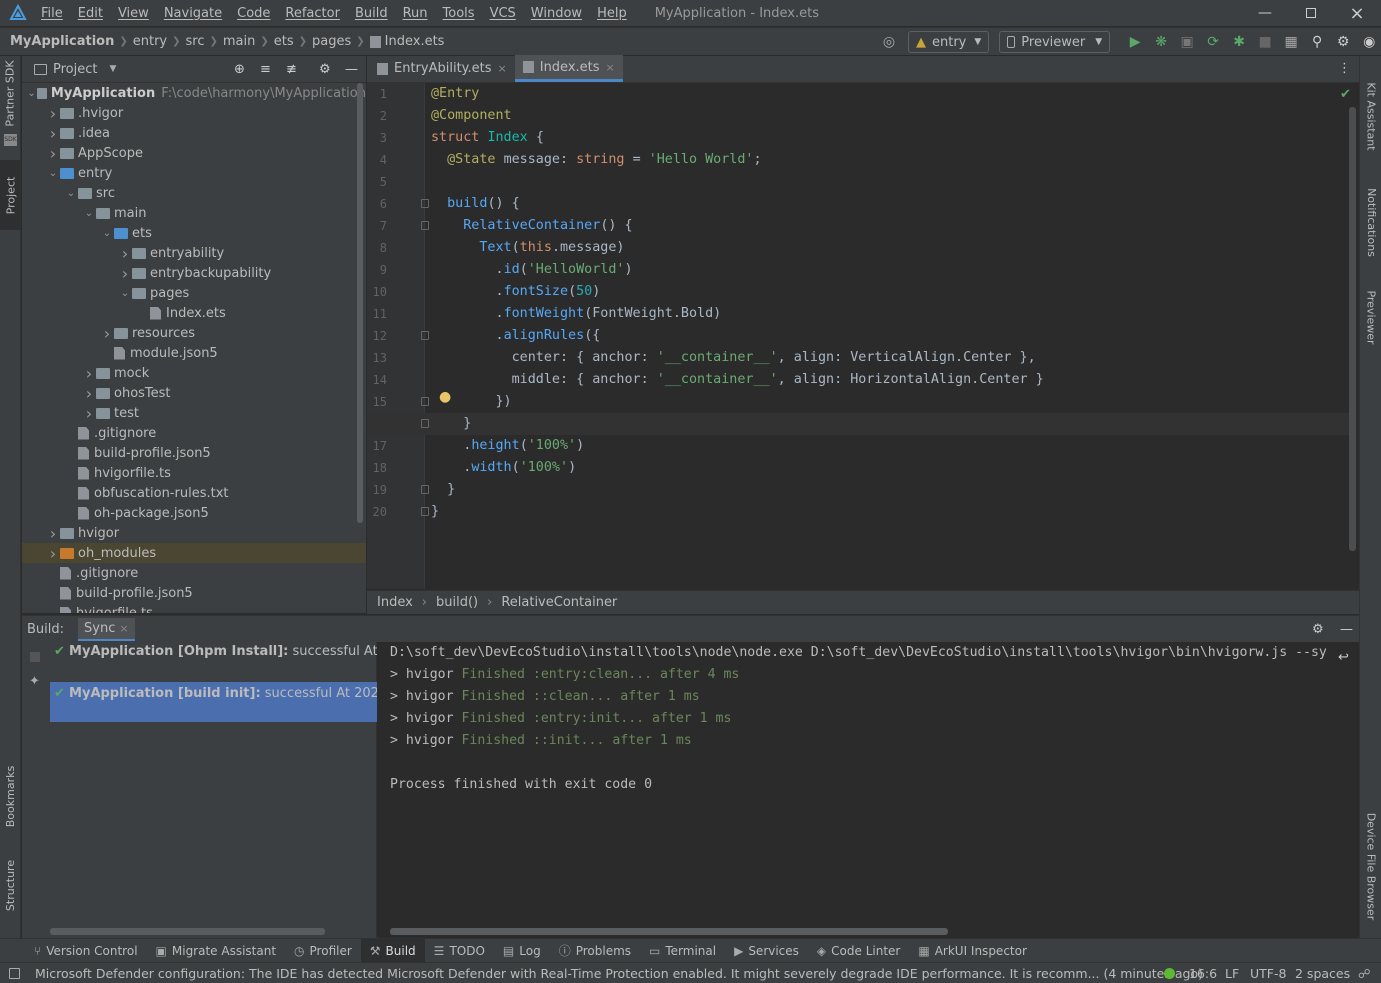 The image size is (1381, 983). I want to click on breadcrumb-item: pages, so click(331, 41).